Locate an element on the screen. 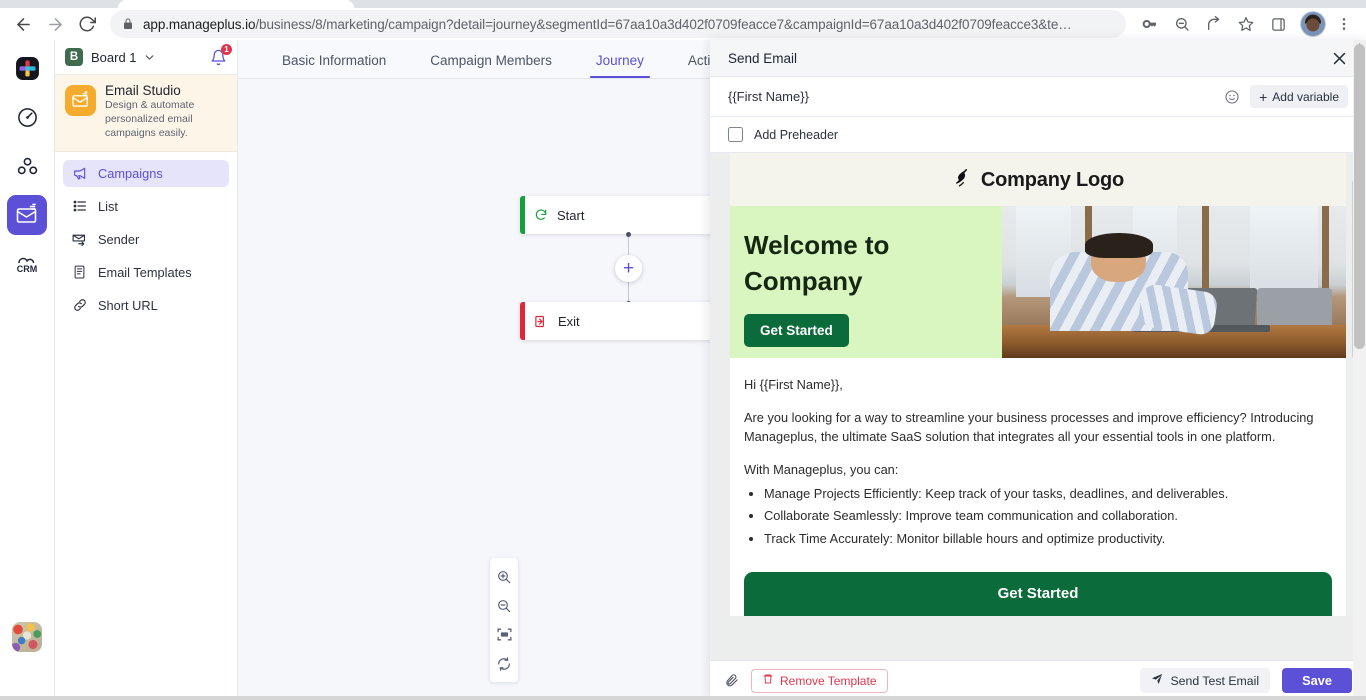 The width and height of the screenshot is (1366, 700). app-logo-icon is located at coordinates (27, 68).